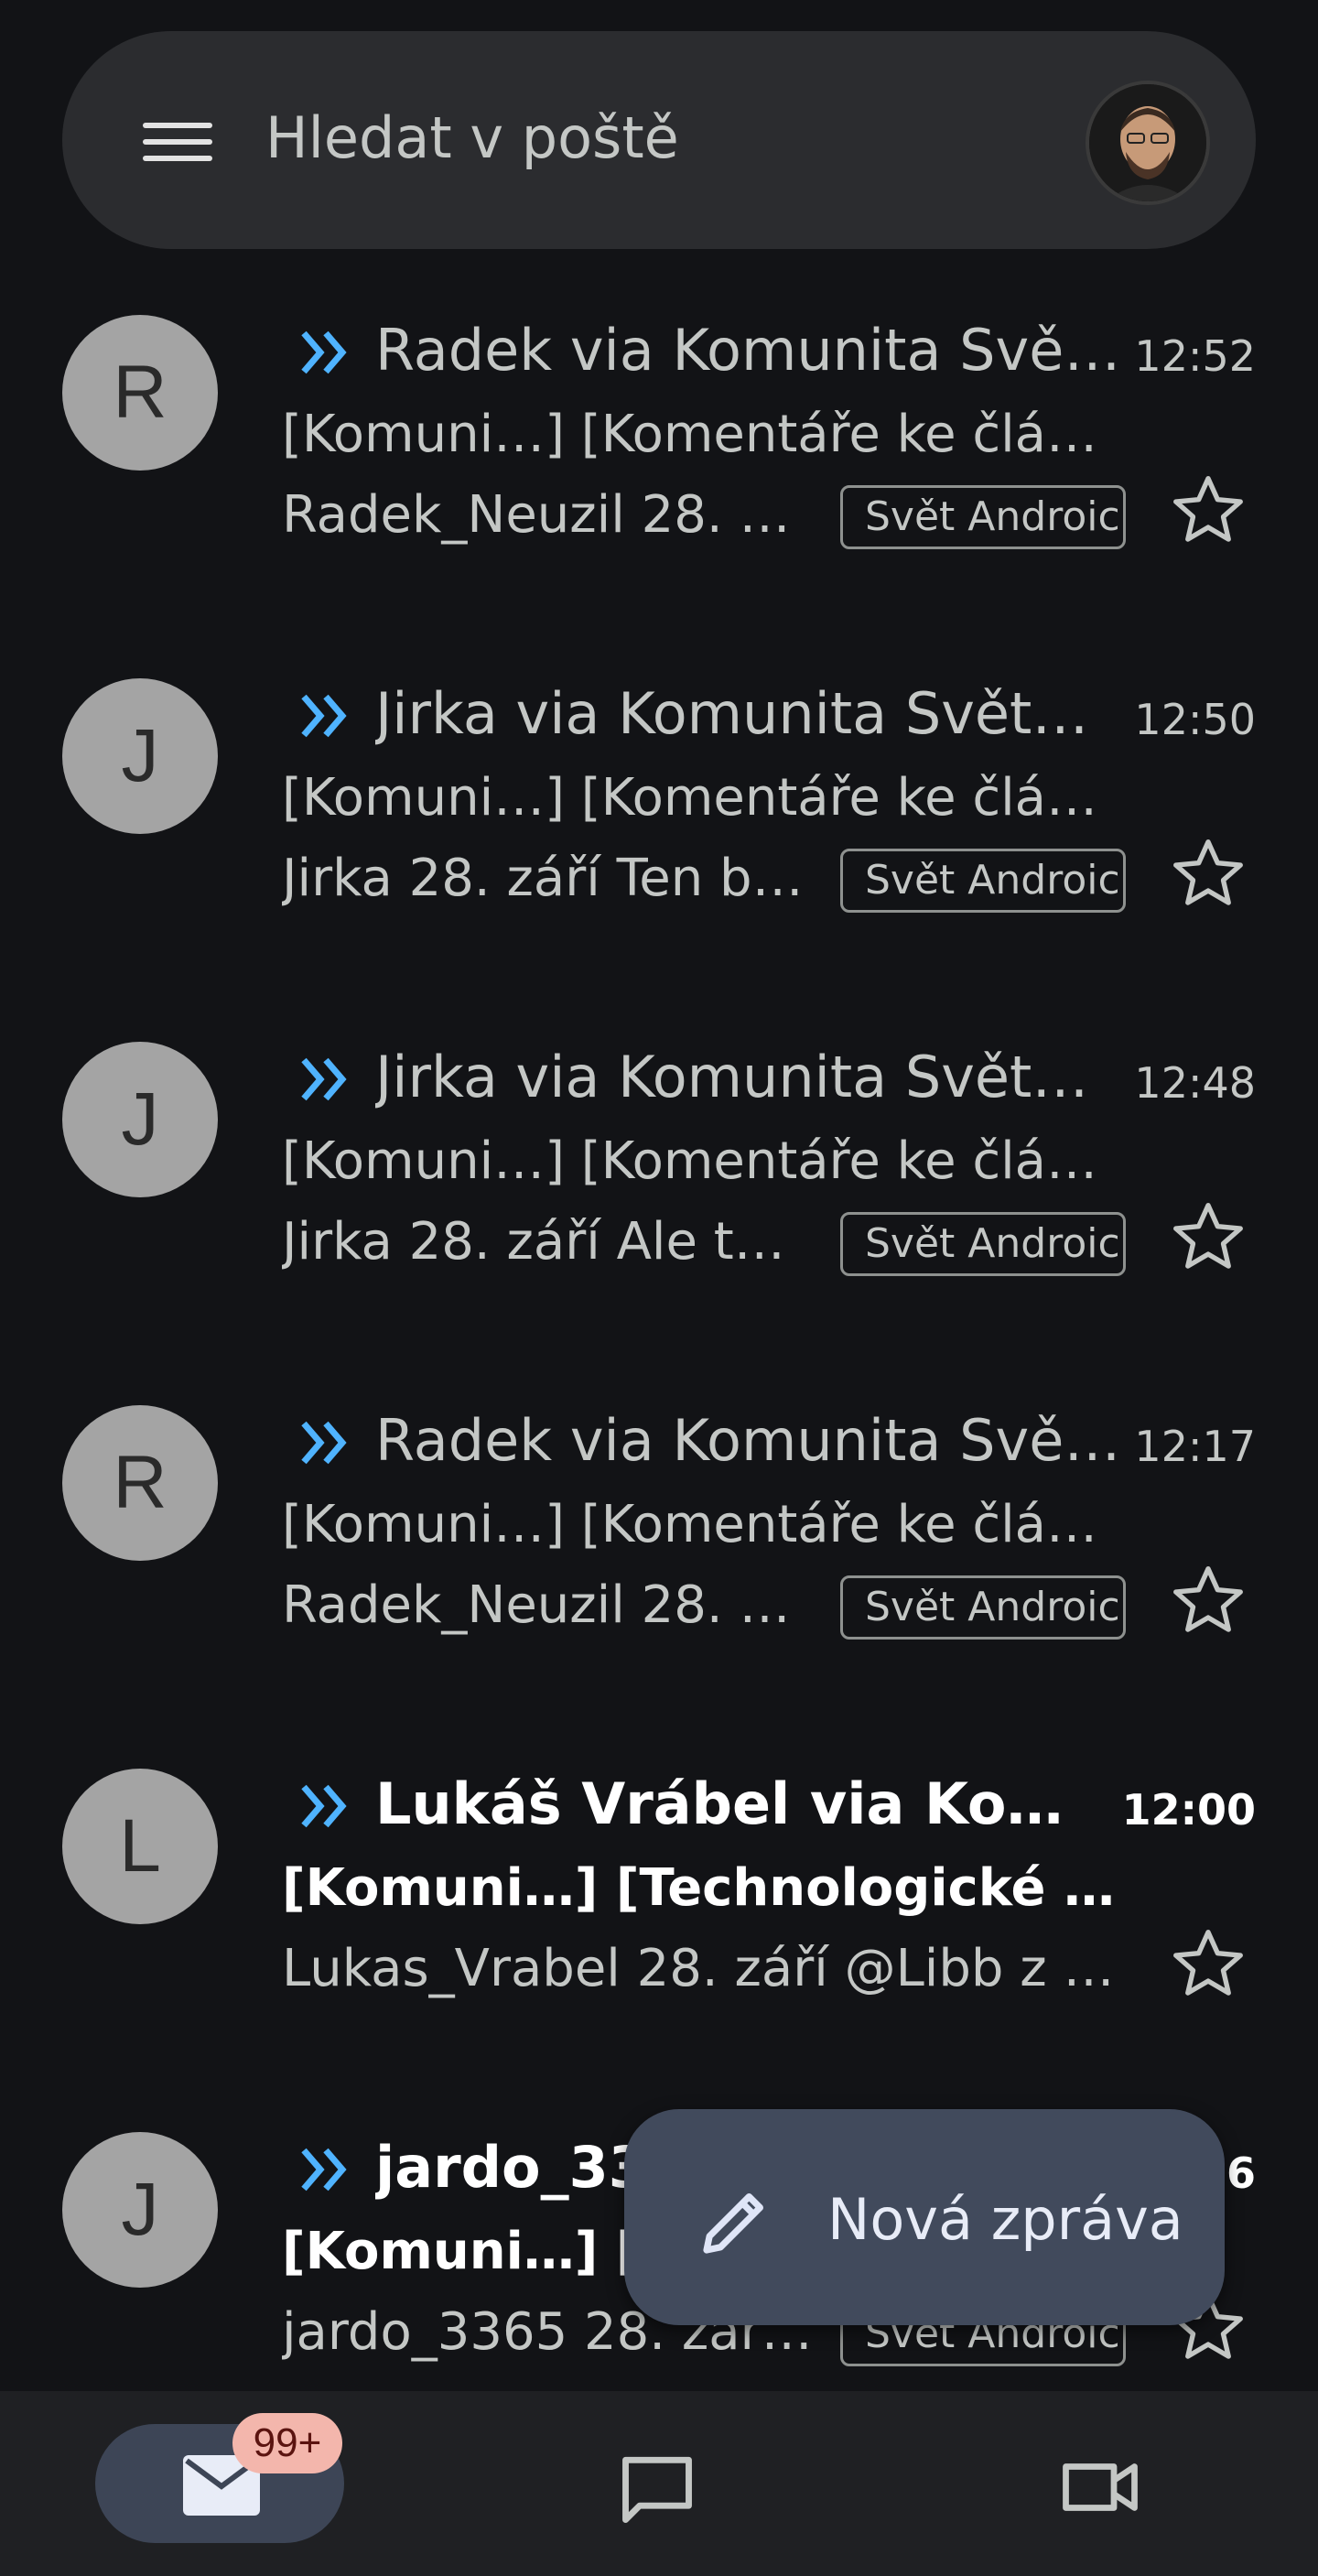 The height and width of the screenshot is (2576, 1318). What do you see at coordinates (1195, 1083) in the screenshot?
I see `mail-time: 12:48` at bounding box center [1195, 1083].